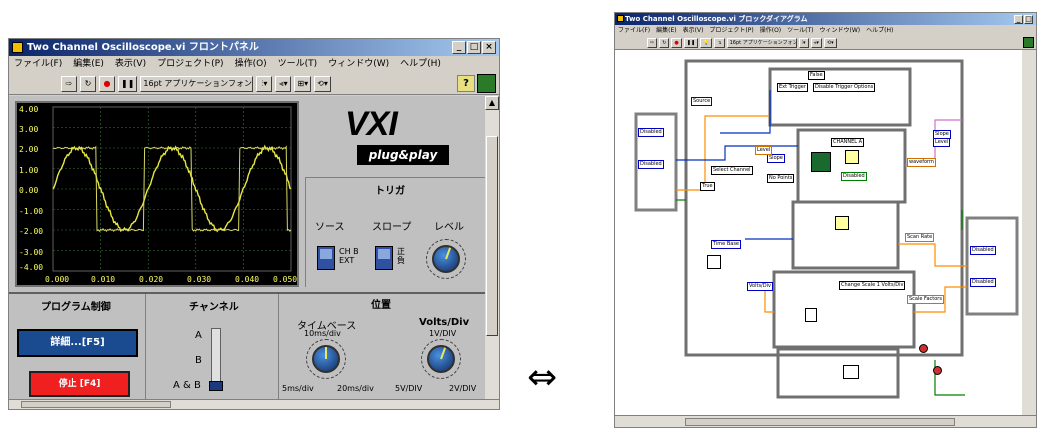 This screenshot has height=428, width=1037. I want to click on x-tick: 0.040, so click(247, 279).